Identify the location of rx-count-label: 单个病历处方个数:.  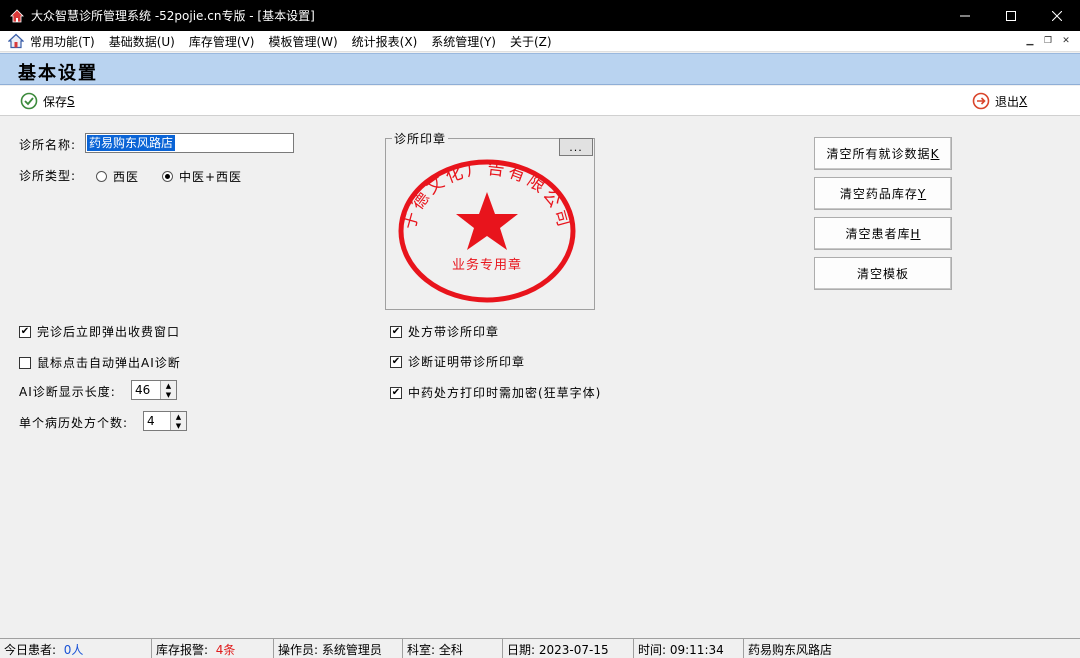
(74, 423).